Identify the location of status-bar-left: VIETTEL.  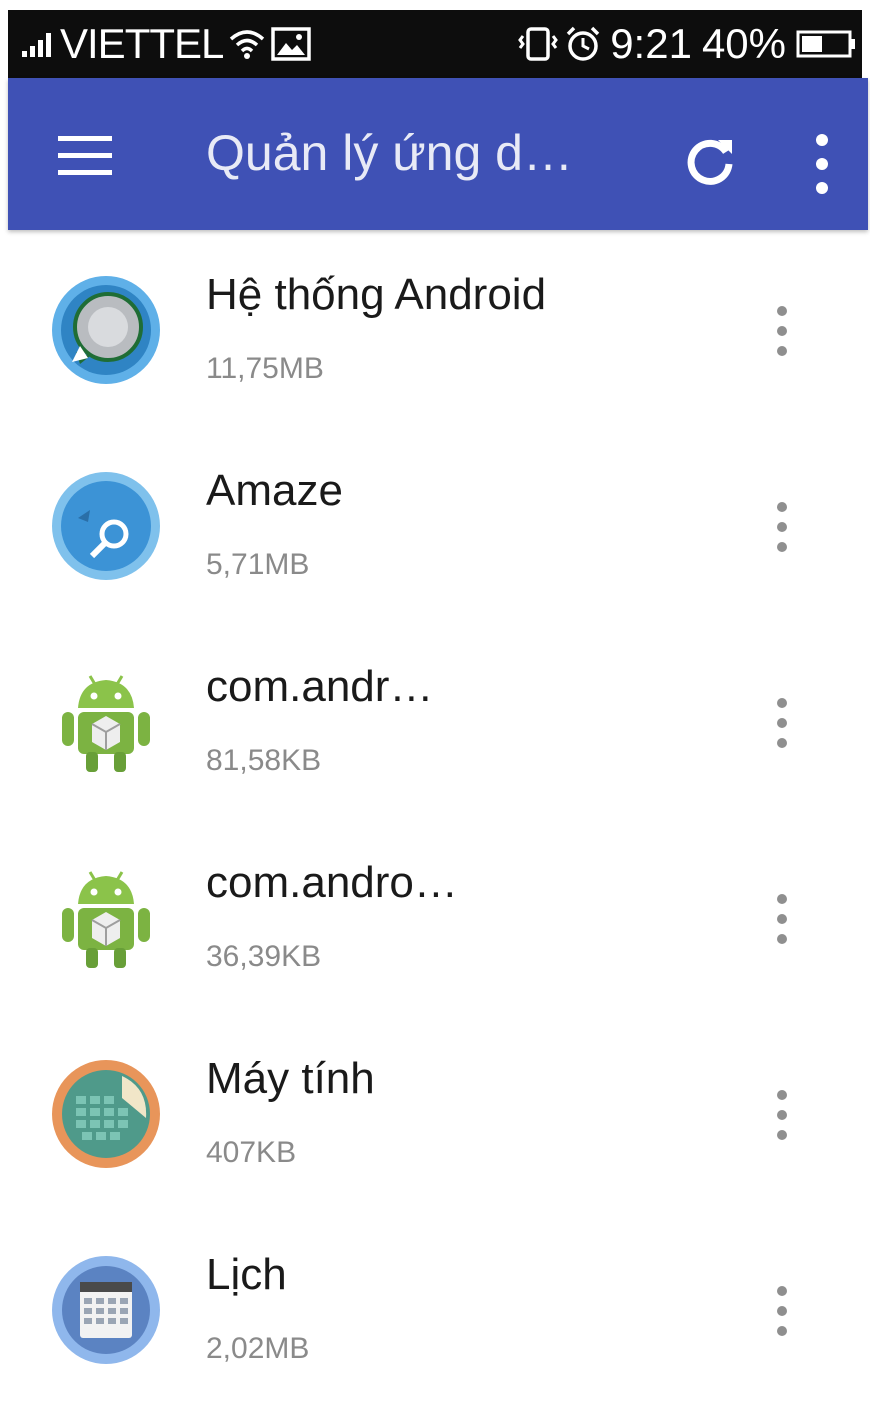
(160, 44).